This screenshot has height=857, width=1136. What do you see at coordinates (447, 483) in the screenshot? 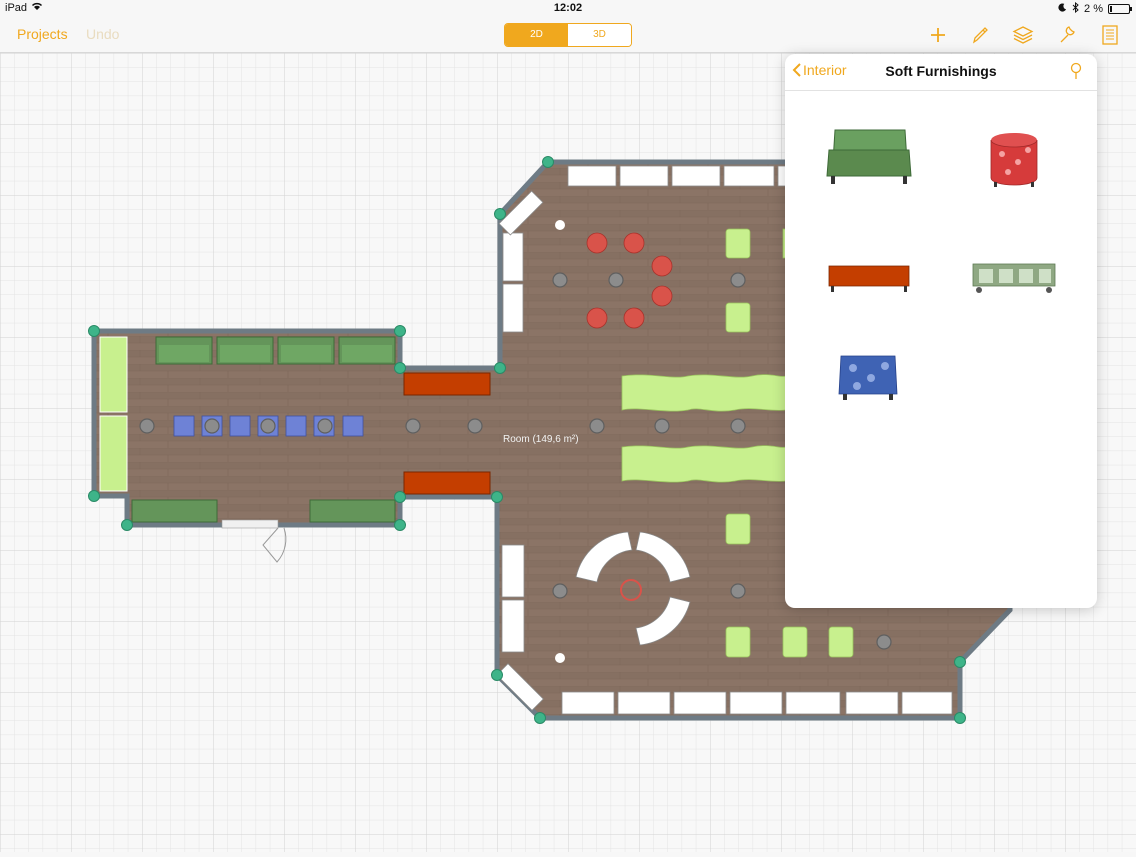
I see `orange-bench-bottom` at bounding box center [447, 483].